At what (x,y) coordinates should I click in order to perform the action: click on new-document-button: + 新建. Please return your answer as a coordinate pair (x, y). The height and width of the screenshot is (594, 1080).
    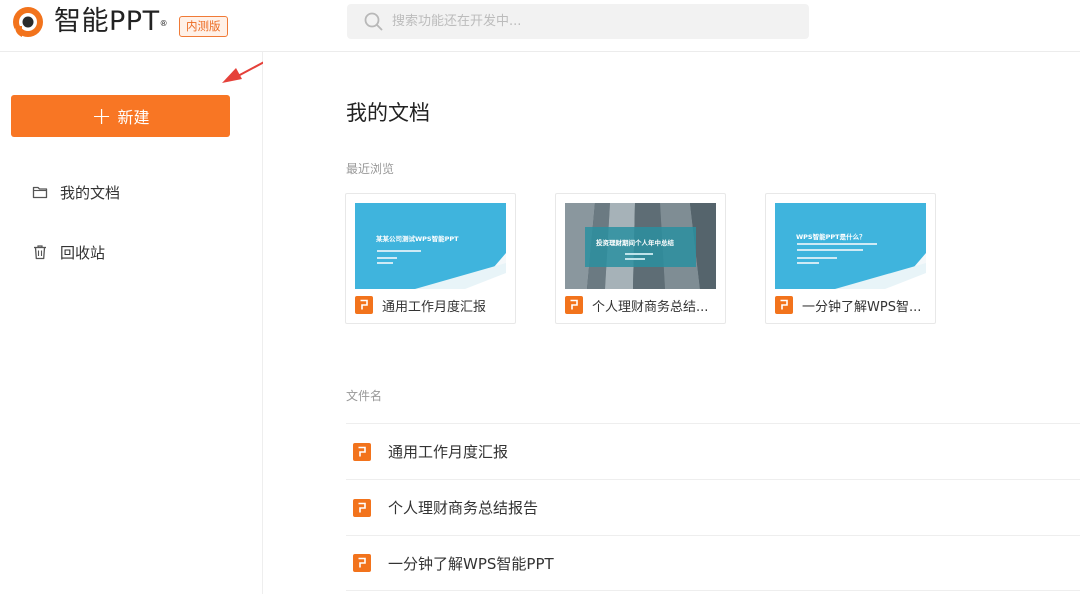
    Looking at the image, I should click on (120, 116).